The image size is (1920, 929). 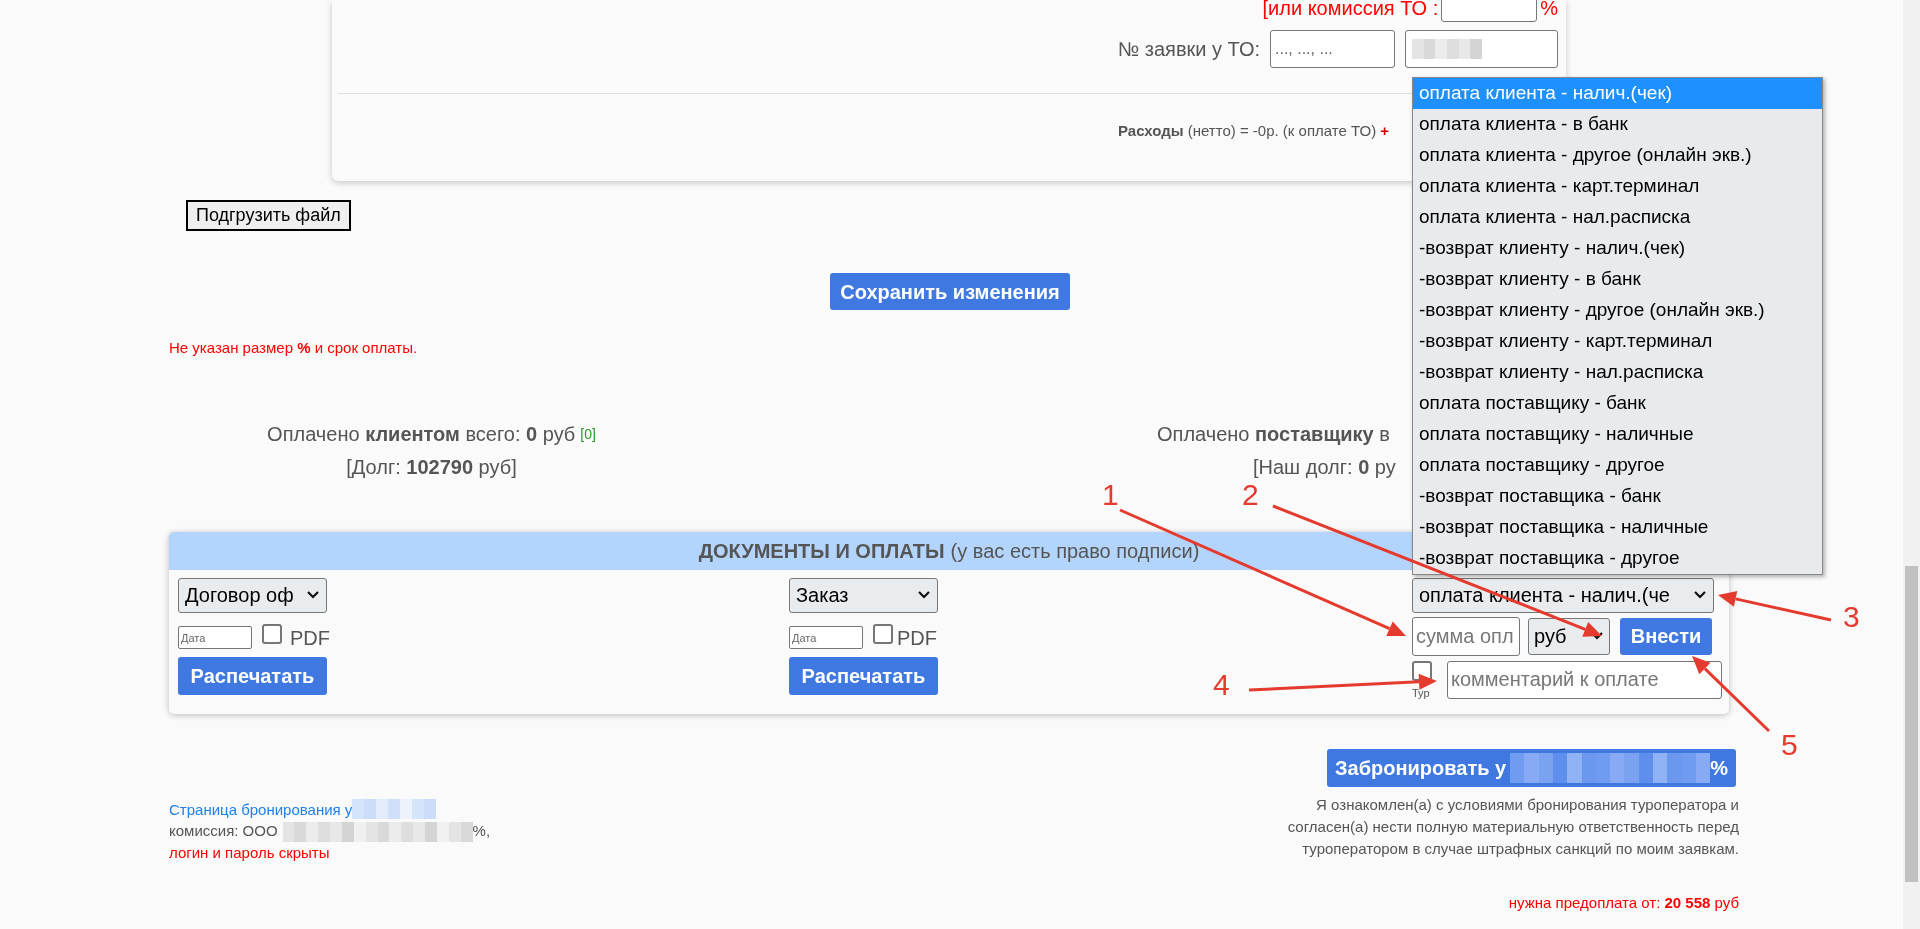 What do you see at coordinates (223, 831) in the screenshot?
I see `commission-text: комиссия: ООО` at bounding box center [223, 831].